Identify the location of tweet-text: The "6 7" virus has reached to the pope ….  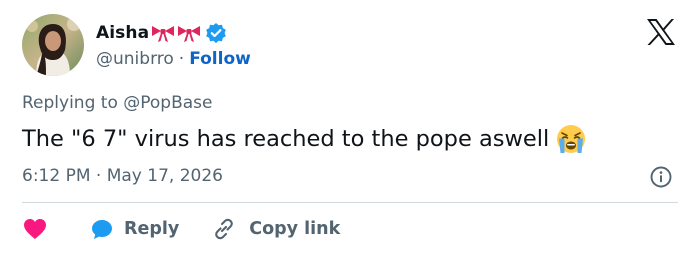
(304, 139).